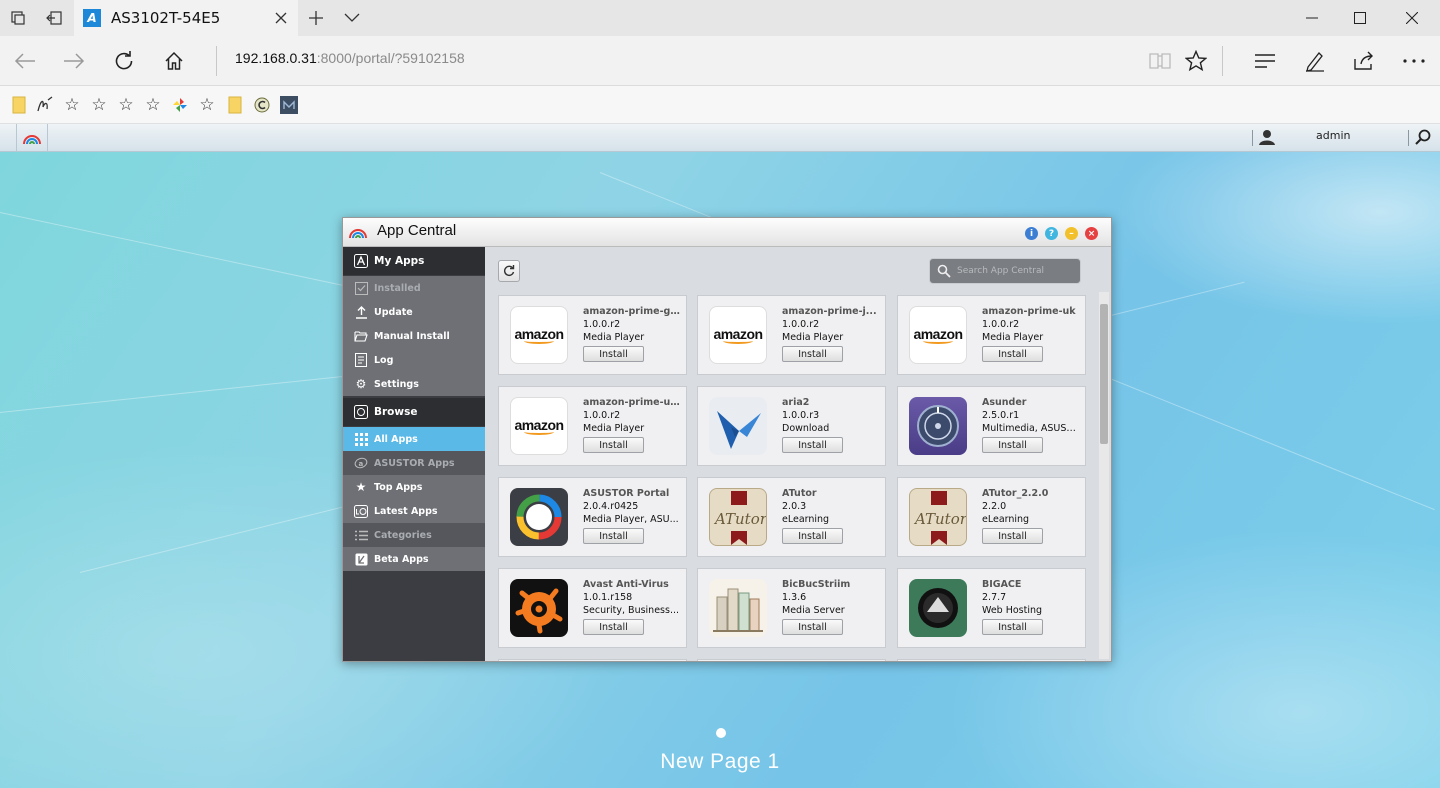 The image size is (1440, 788). Describe the element at coordinates (938, 608) in the screenshot. I see `bigace-icon` at that location.